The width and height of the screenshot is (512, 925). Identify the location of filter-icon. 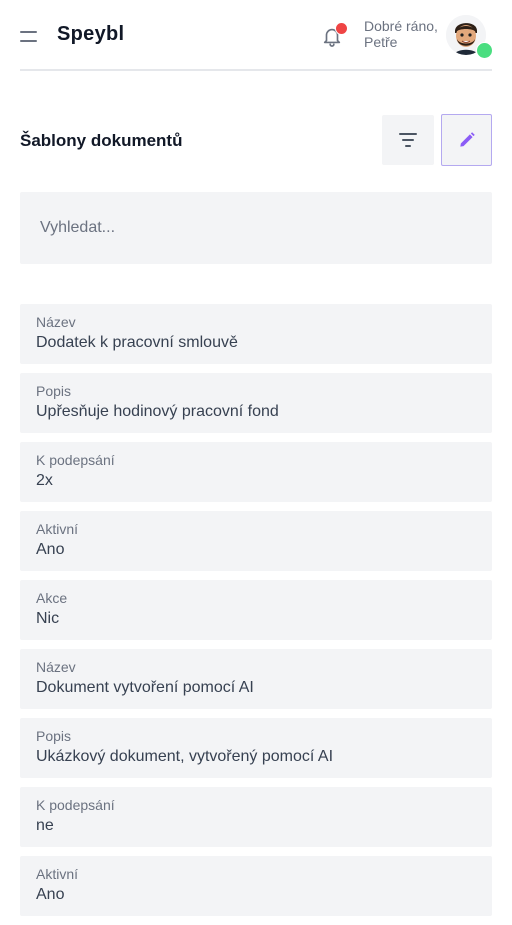
(408, 140).